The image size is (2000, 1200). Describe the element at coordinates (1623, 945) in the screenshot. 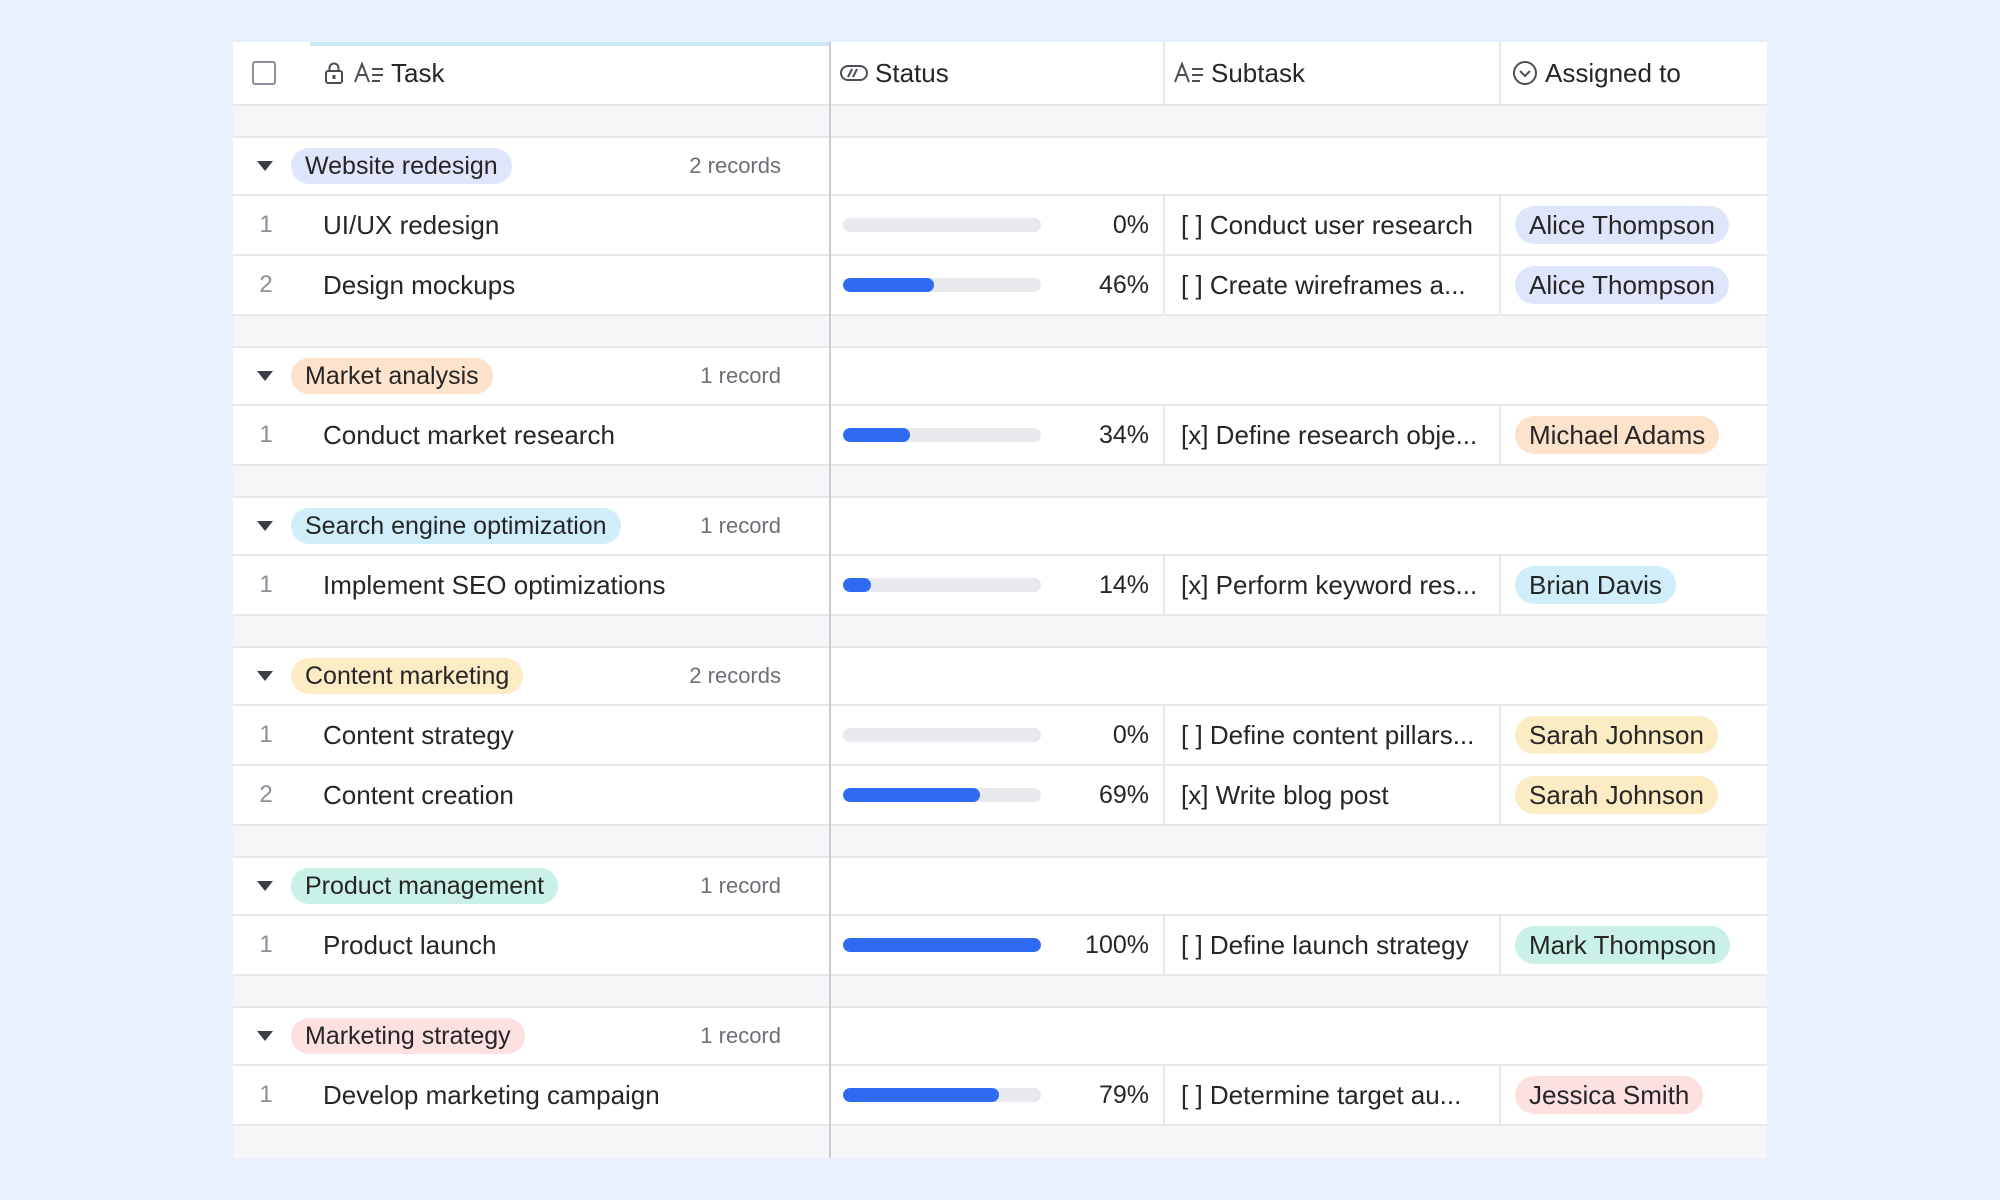

I see `assignee-tag: Mark Thompson` at that location.